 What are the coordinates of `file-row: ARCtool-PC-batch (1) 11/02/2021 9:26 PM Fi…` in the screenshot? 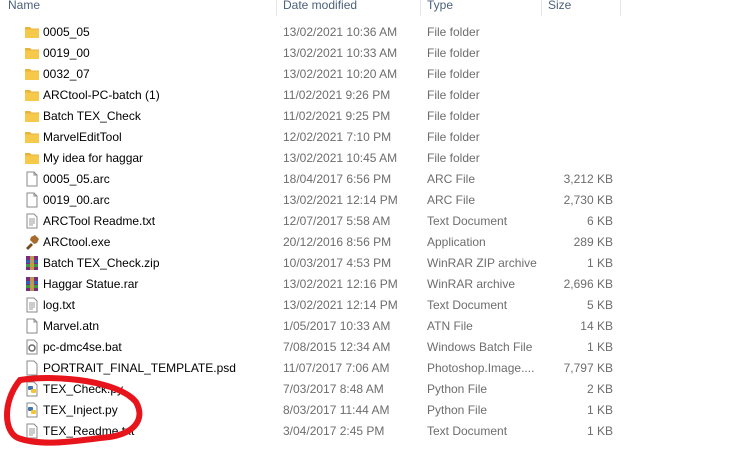 It's located at (366, 95).